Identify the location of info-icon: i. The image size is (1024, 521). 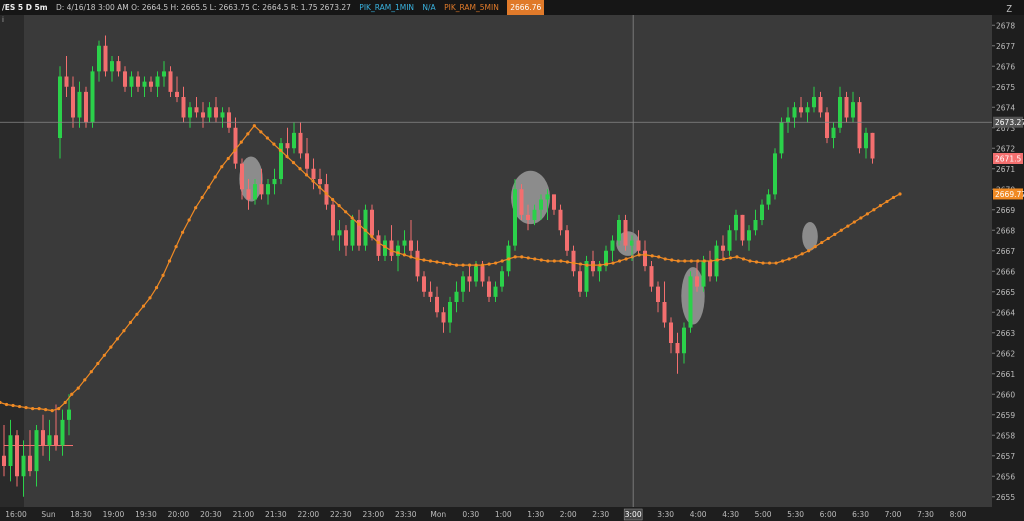
(3, 20).